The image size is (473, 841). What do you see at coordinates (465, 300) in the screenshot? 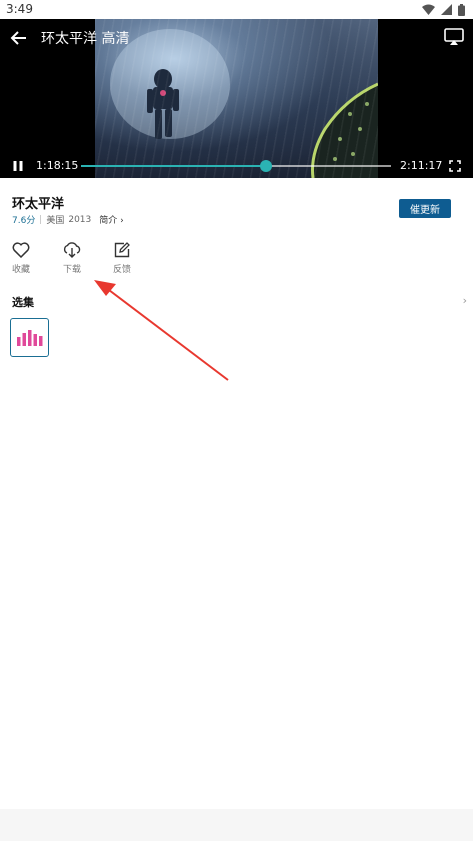
I see `episodes-more-chevron-icon: ›` at bounding box center [465, 300].